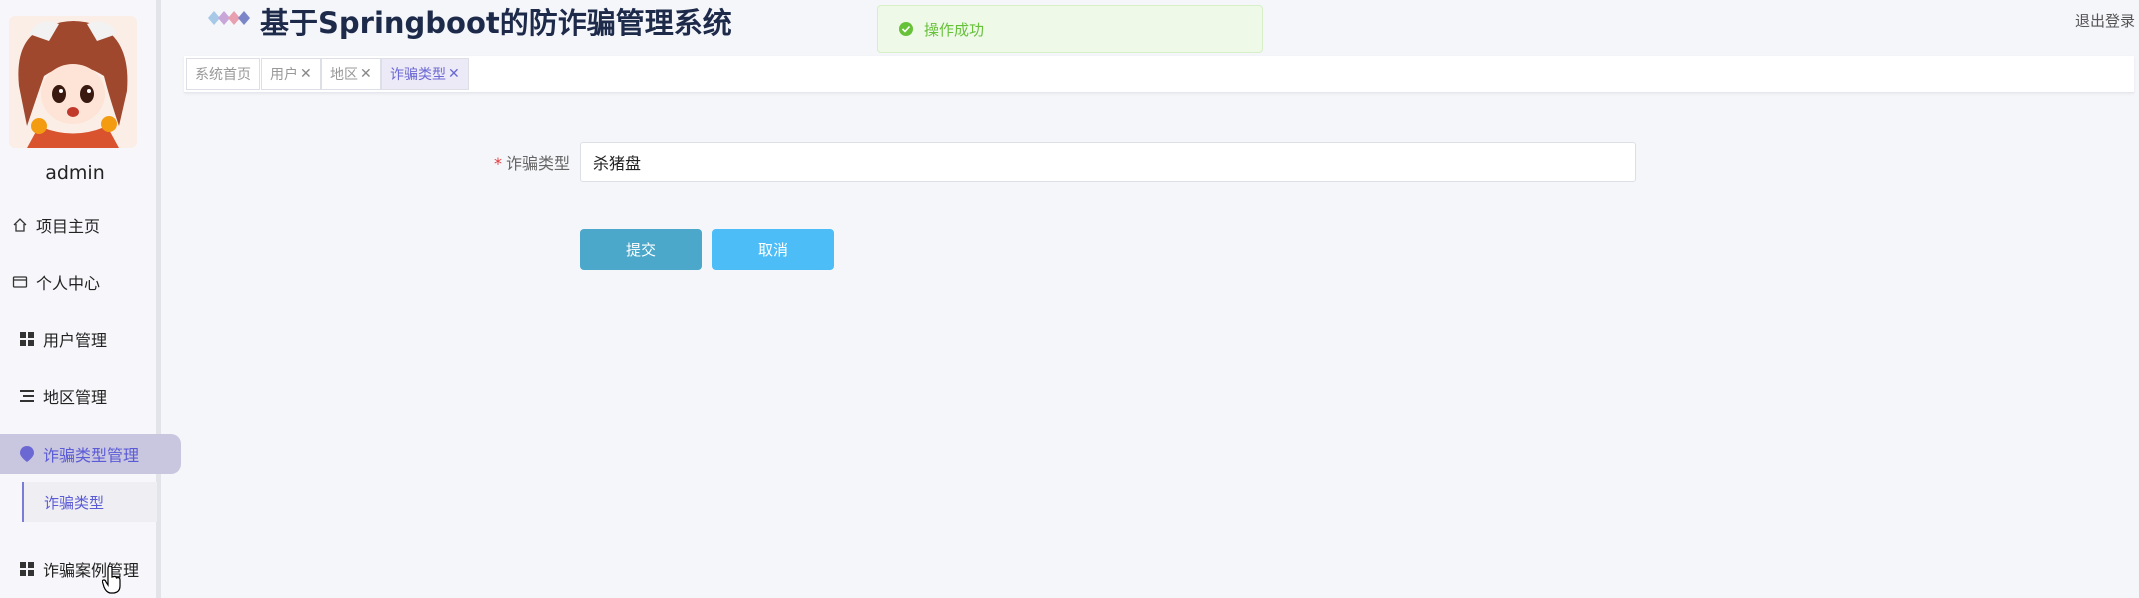  What do you see at coordinates (2105, 20) in the screenshot?
I see `logout-link: 退出登录` at bounding box center [2105, 20].